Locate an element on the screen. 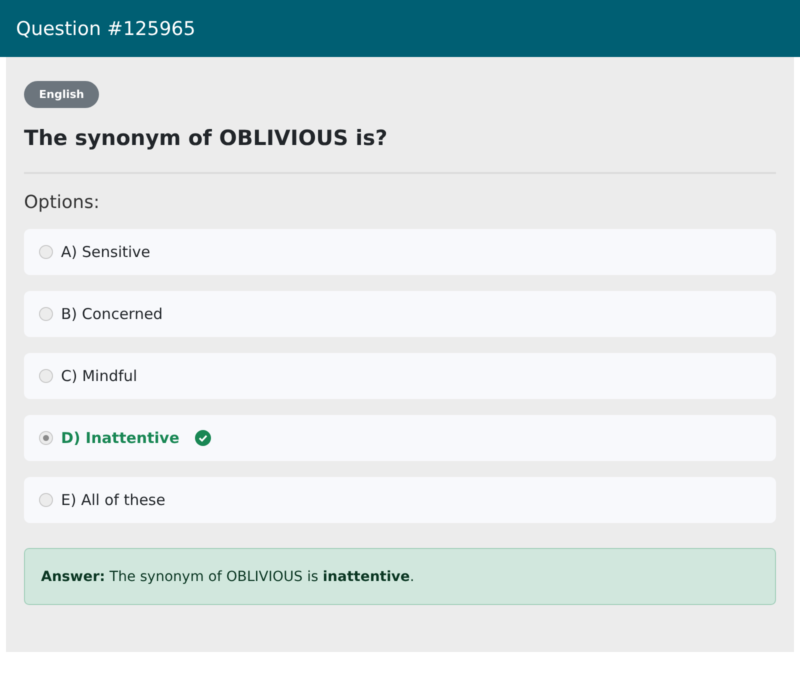 The image size is (800, 682). option-label: C) Mindful is located at coordinates (99, 376).